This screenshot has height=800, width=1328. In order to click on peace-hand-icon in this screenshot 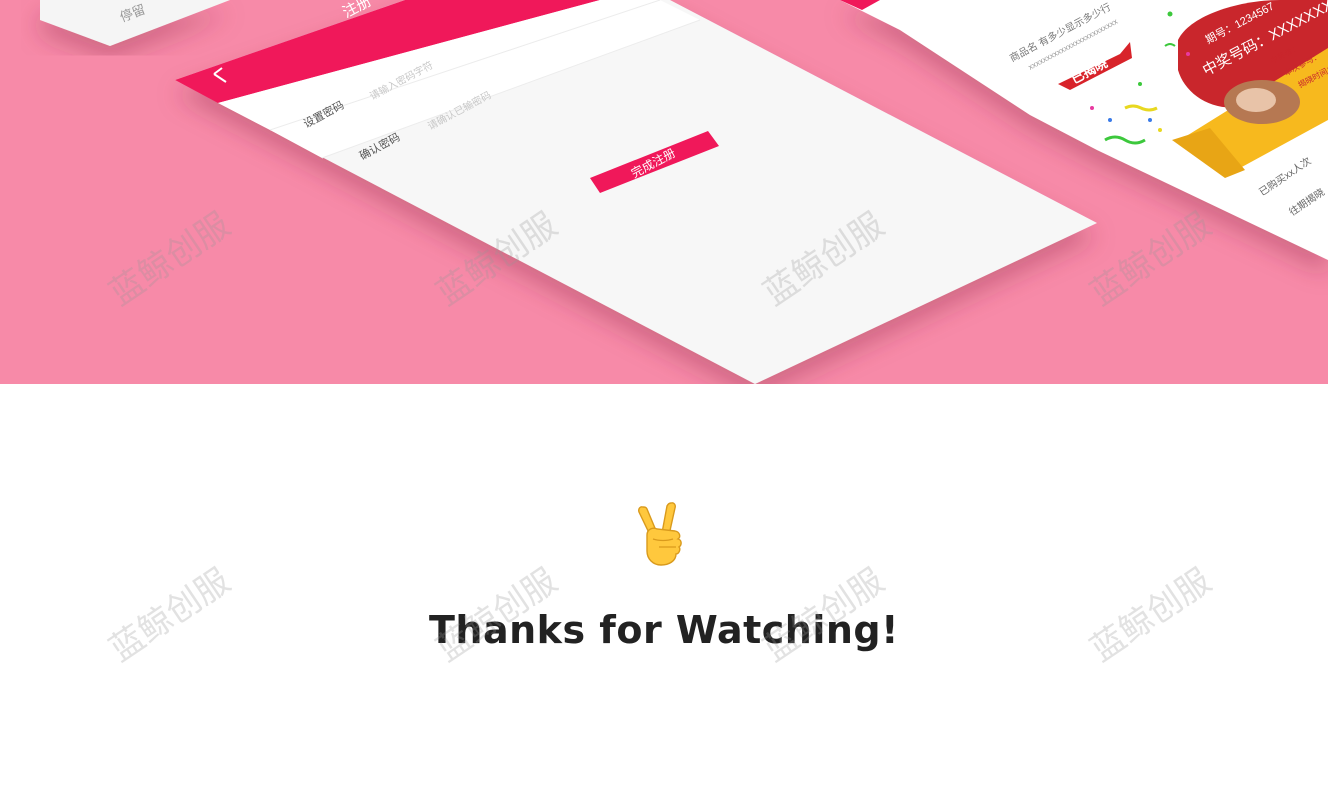, I will do `click(660, 534)`.